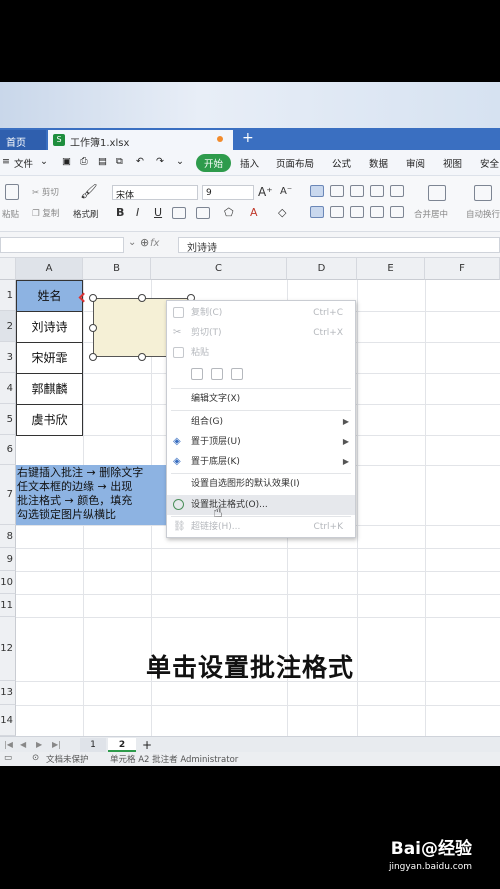 The height and width of the screenshot is (889, 500). I want to click on corner-select-all, so click(8, 269).